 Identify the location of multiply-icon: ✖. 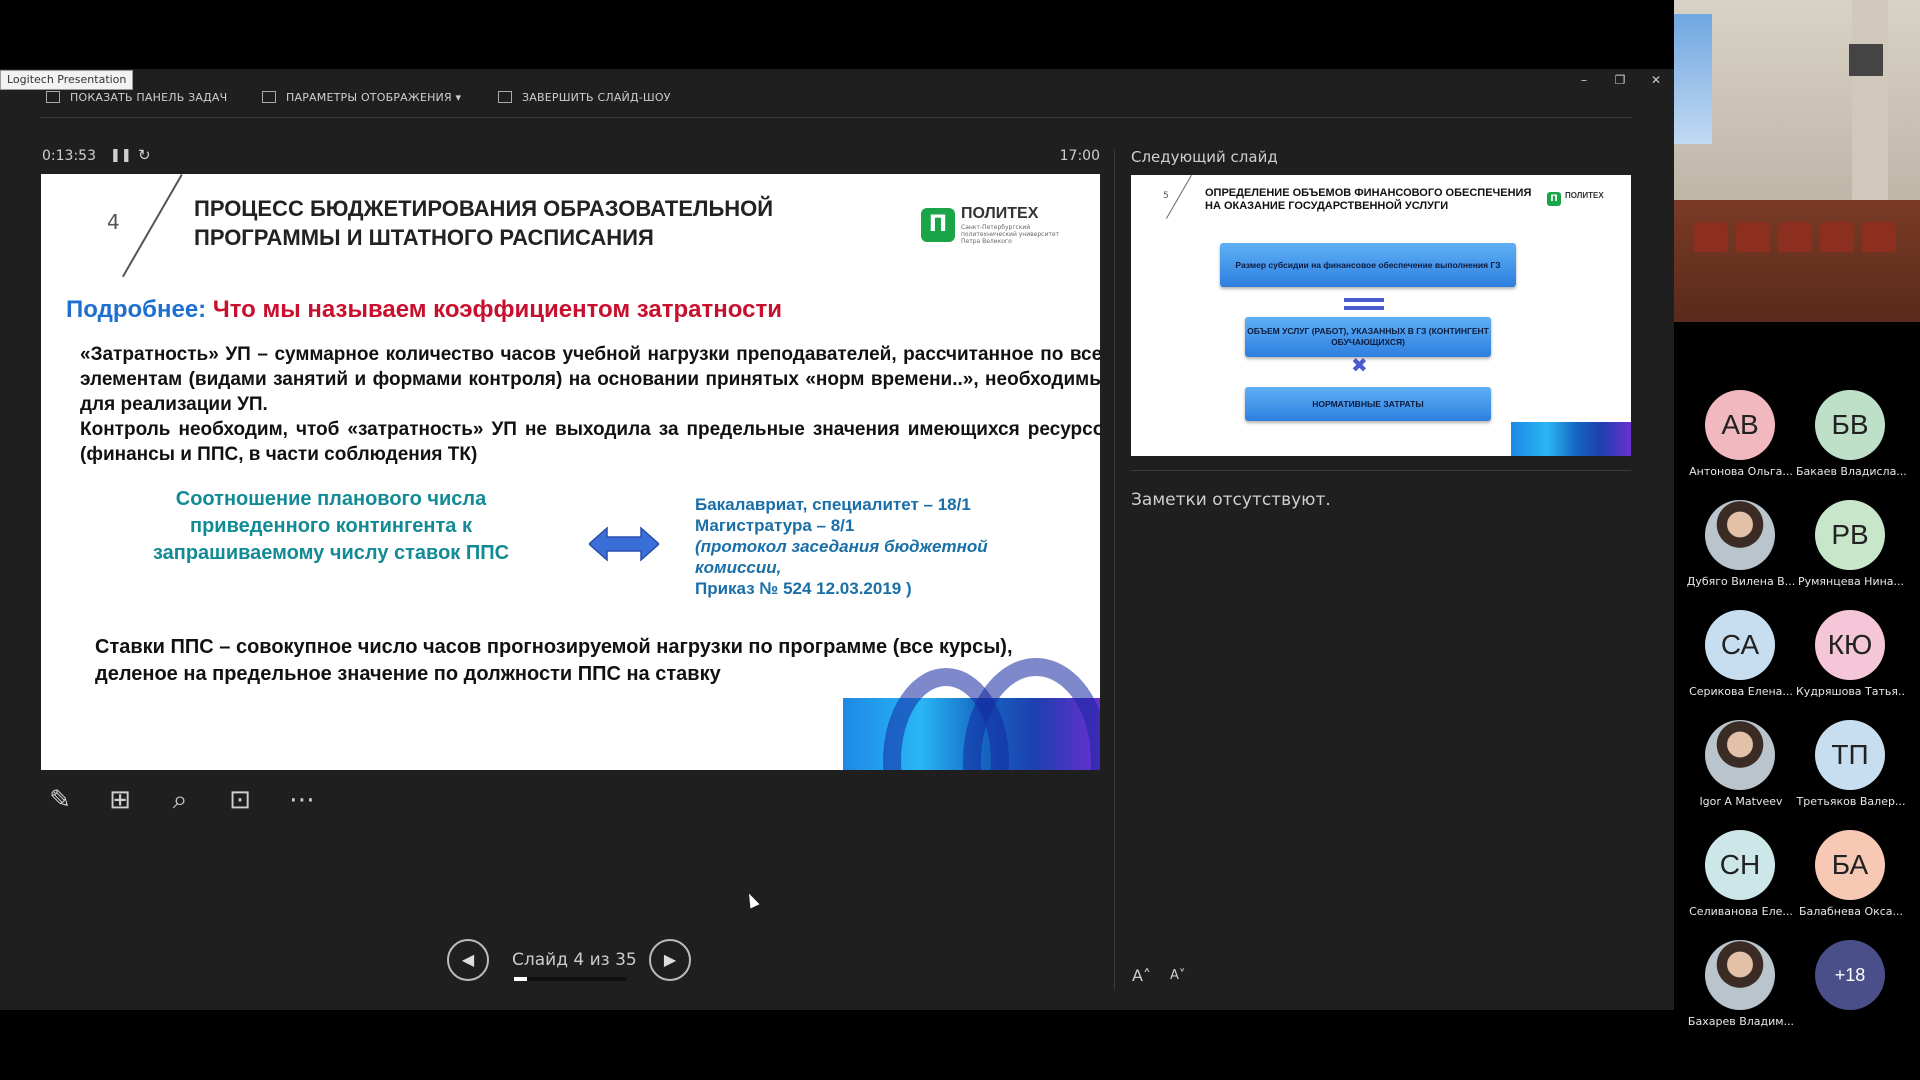
(1359, 365).